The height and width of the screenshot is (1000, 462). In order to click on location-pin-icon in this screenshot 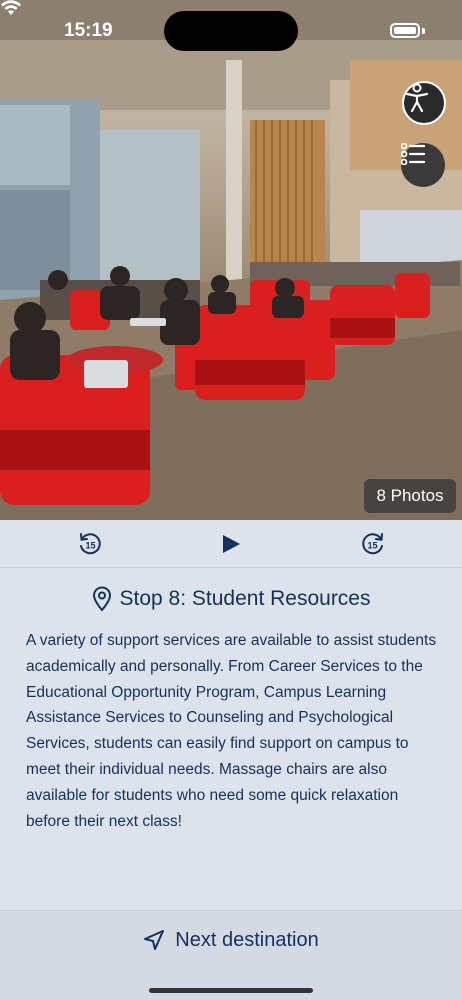, I will do `click(101, 599)`.